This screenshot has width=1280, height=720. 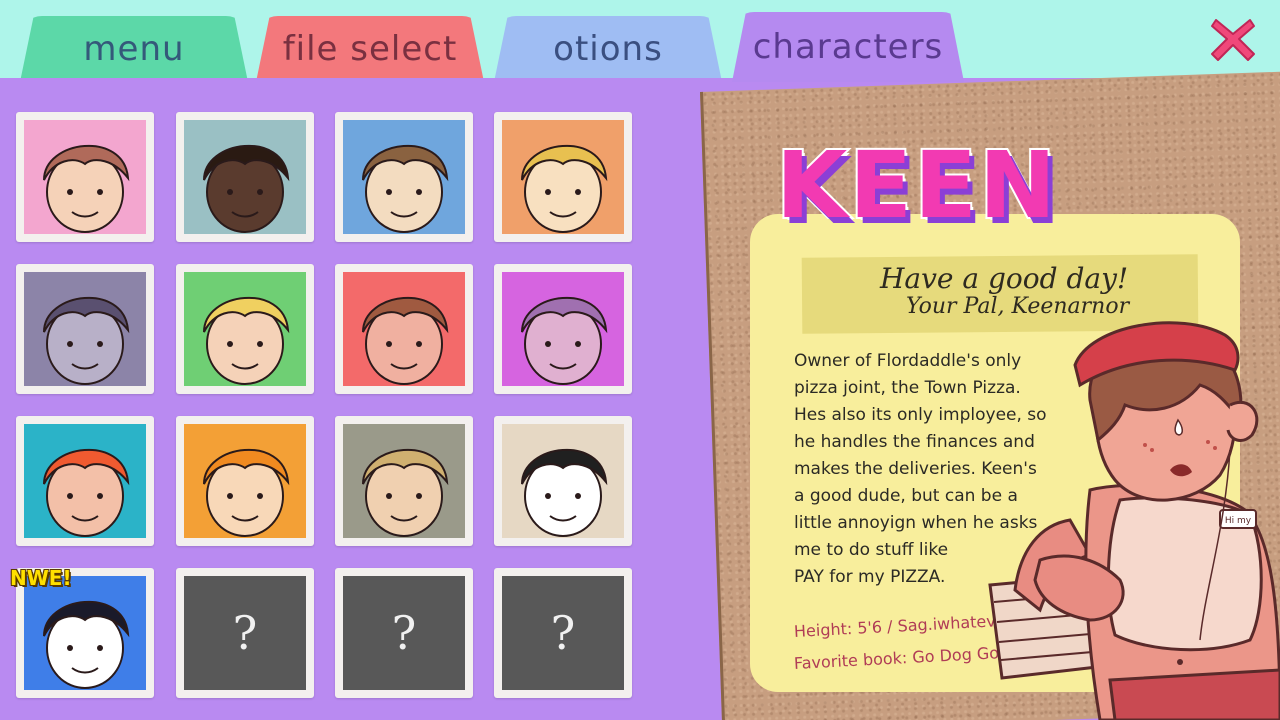 What do you see at coordinates (1004, 278) in the screenshot?
I see `greeting-line-1: Have a good day!` at bounding box center [1004, 278].